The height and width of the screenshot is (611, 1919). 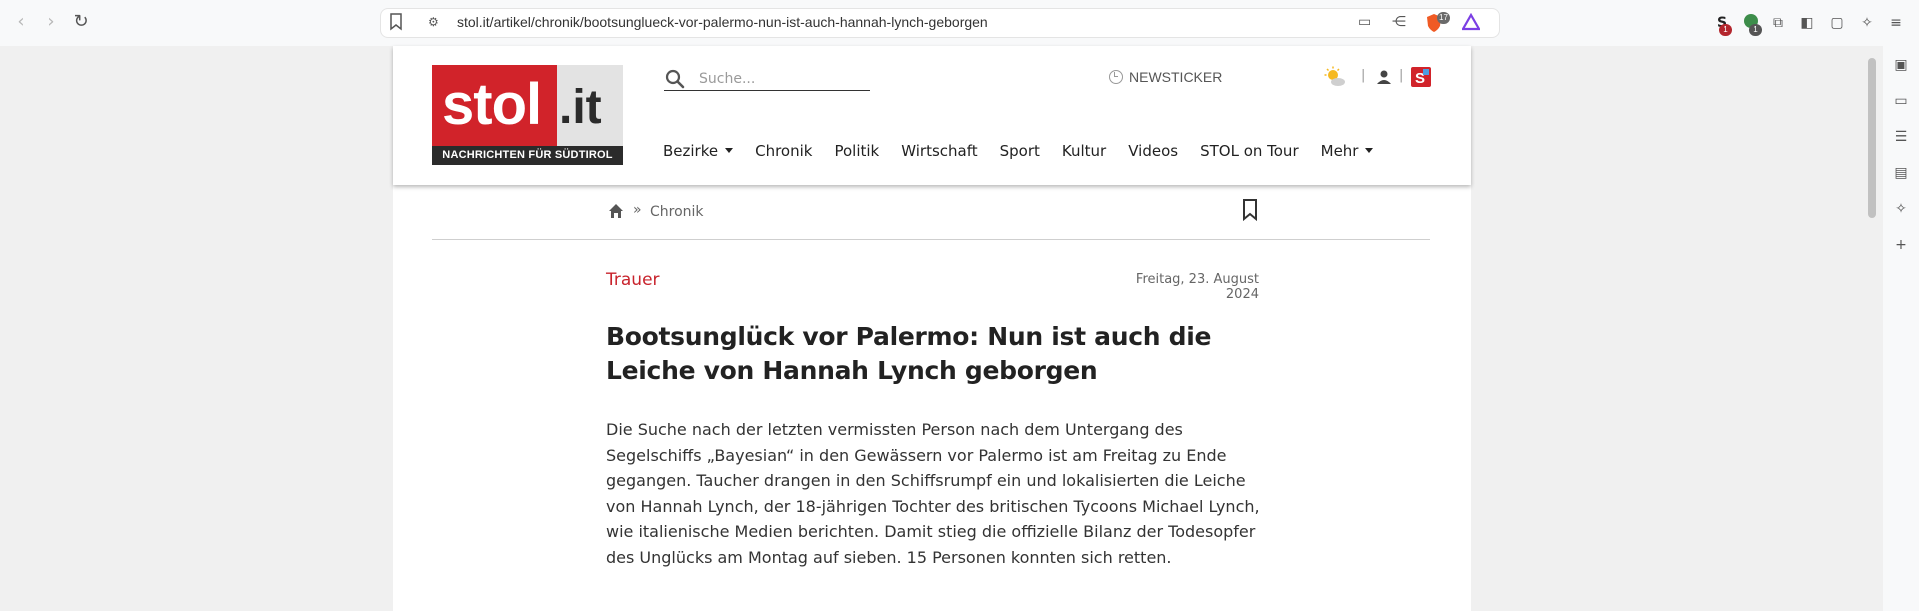 What do you see at coordinates (939, 153) in the screenshot?
I see `nav-item-wirtschaft: Wirtschaft` at bounding box center [939, 153].